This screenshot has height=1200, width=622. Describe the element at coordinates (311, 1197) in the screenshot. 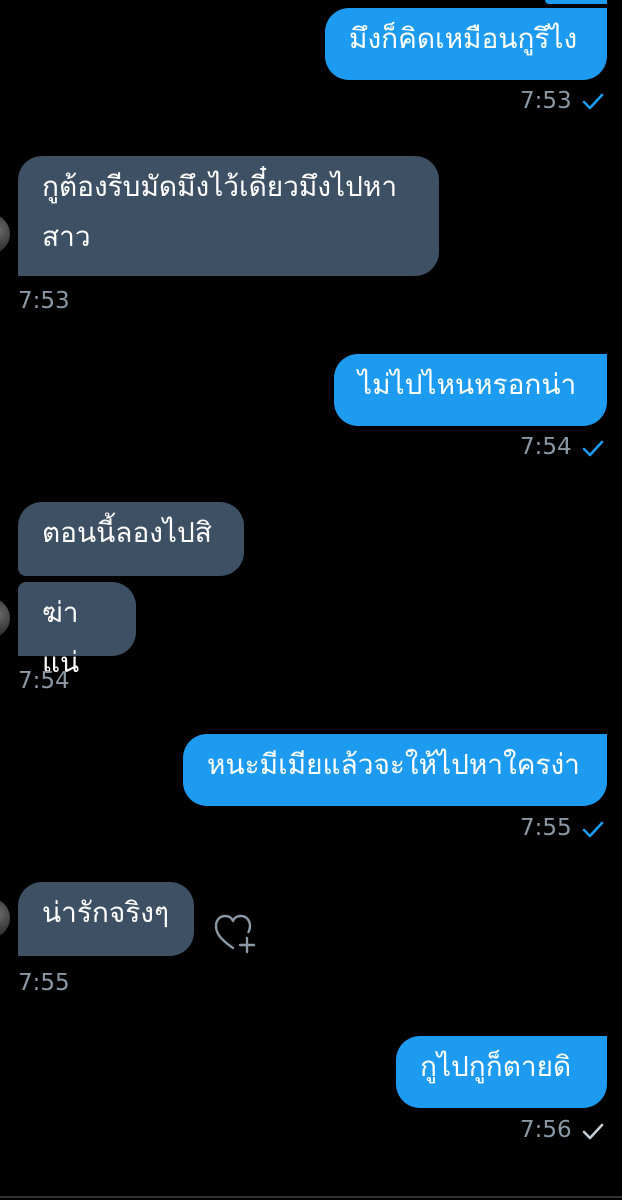

I see `composer-divider` at that location.